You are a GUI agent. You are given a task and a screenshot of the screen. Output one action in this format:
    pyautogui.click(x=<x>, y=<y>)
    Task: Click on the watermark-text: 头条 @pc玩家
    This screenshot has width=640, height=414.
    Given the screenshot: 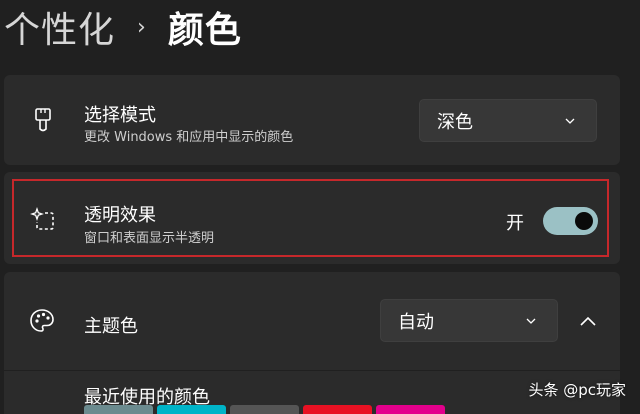 What is the action you would take?
    pyautogui.click(x=577, y=390)
    